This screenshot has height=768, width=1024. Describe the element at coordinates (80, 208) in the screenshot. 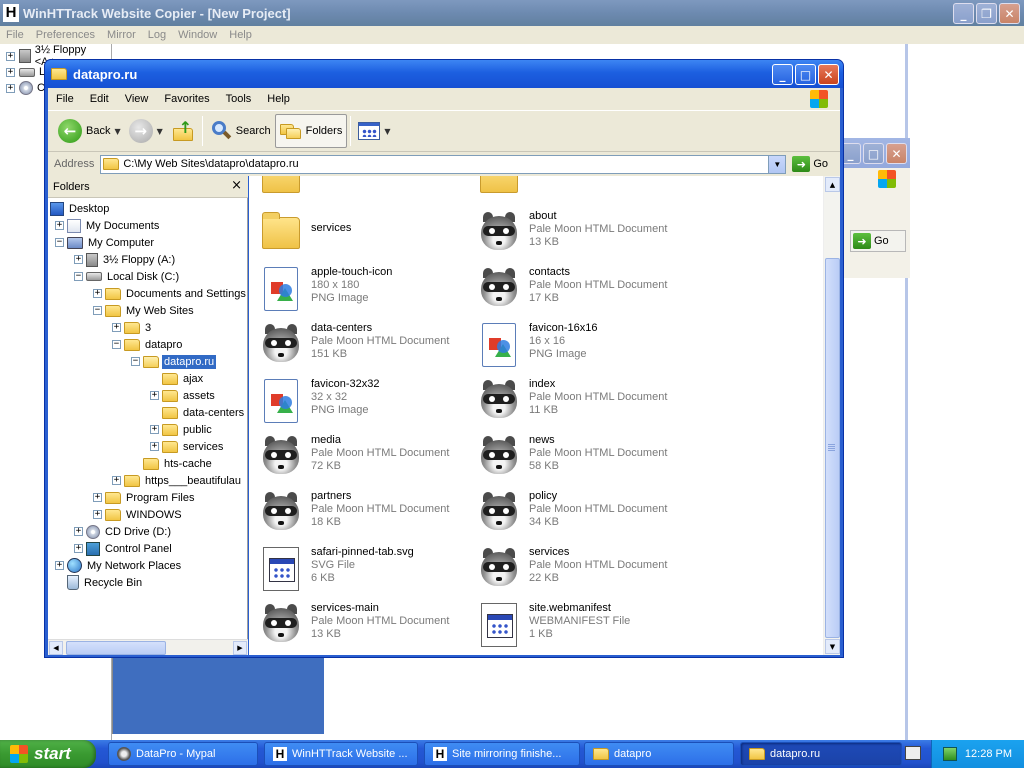

I see `tree-item: Desktop` at that location.